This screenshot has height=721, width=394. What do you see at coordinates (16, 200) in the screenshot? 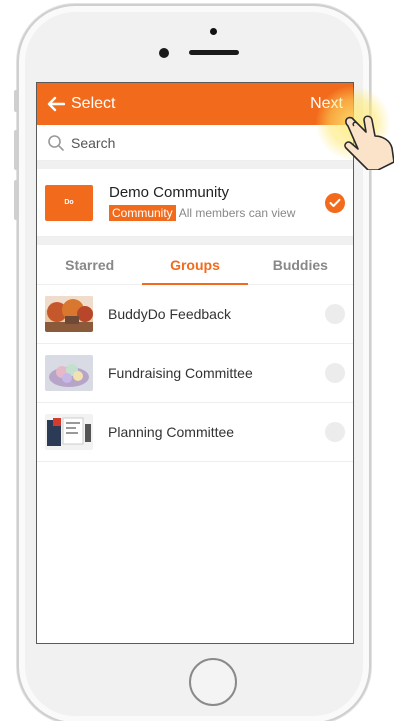
I see `volume-down-button` at bounding box center [16, 200].